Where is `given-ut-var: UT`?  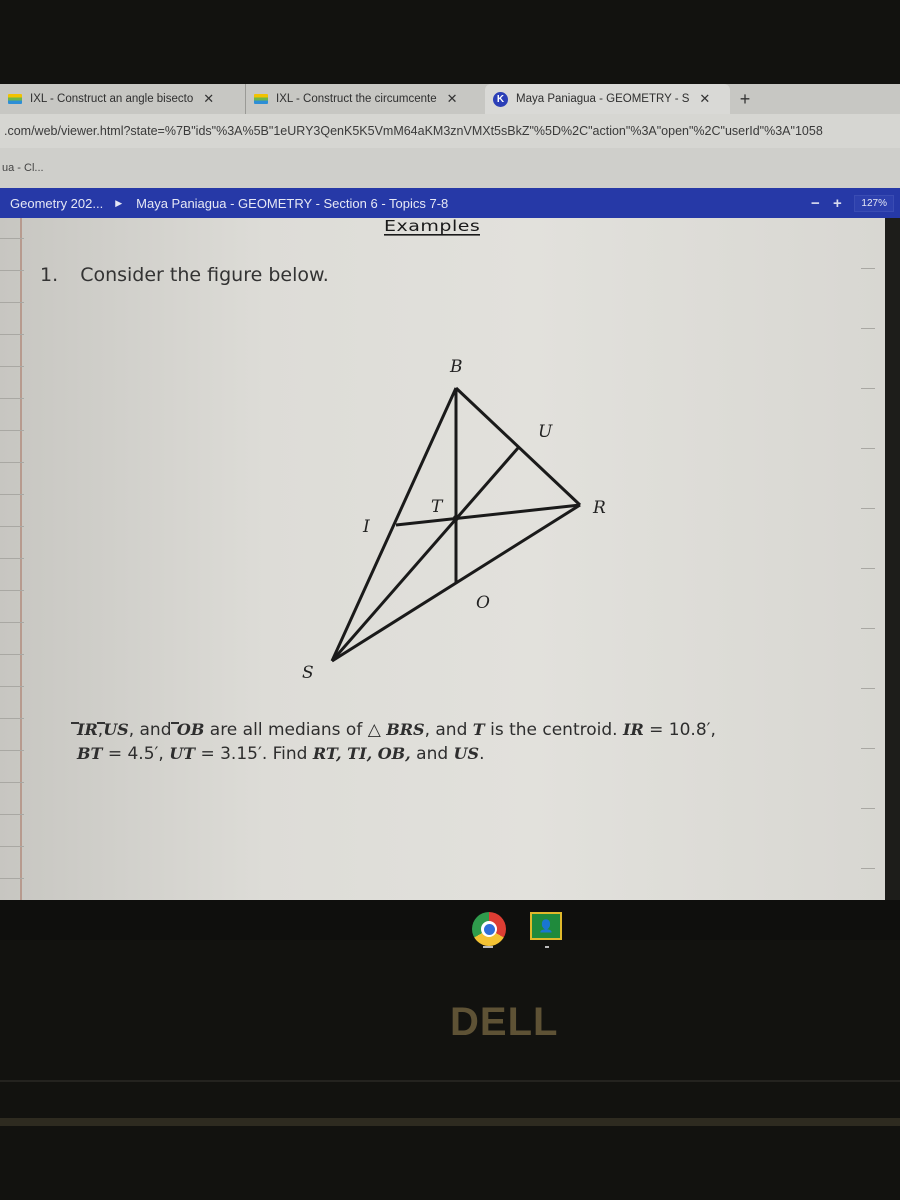 given-ut-var: UT is located at coordinates (182, 753).